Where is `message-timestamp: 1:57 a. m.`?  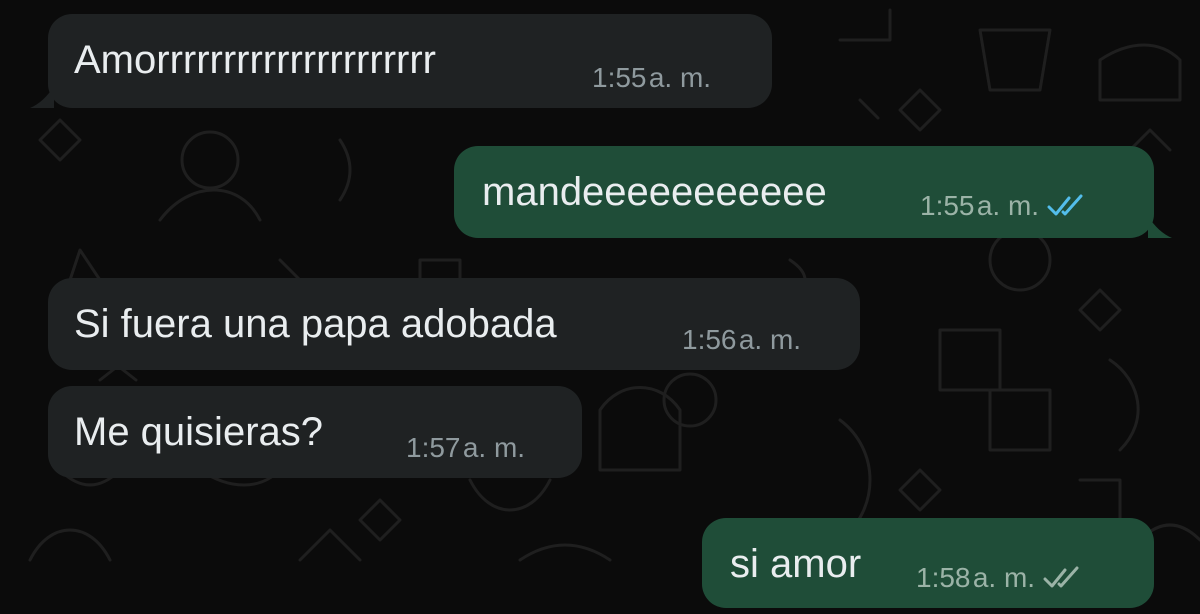 message-timestamp: 1:57 a. m. is located at coordinates (465, 448).